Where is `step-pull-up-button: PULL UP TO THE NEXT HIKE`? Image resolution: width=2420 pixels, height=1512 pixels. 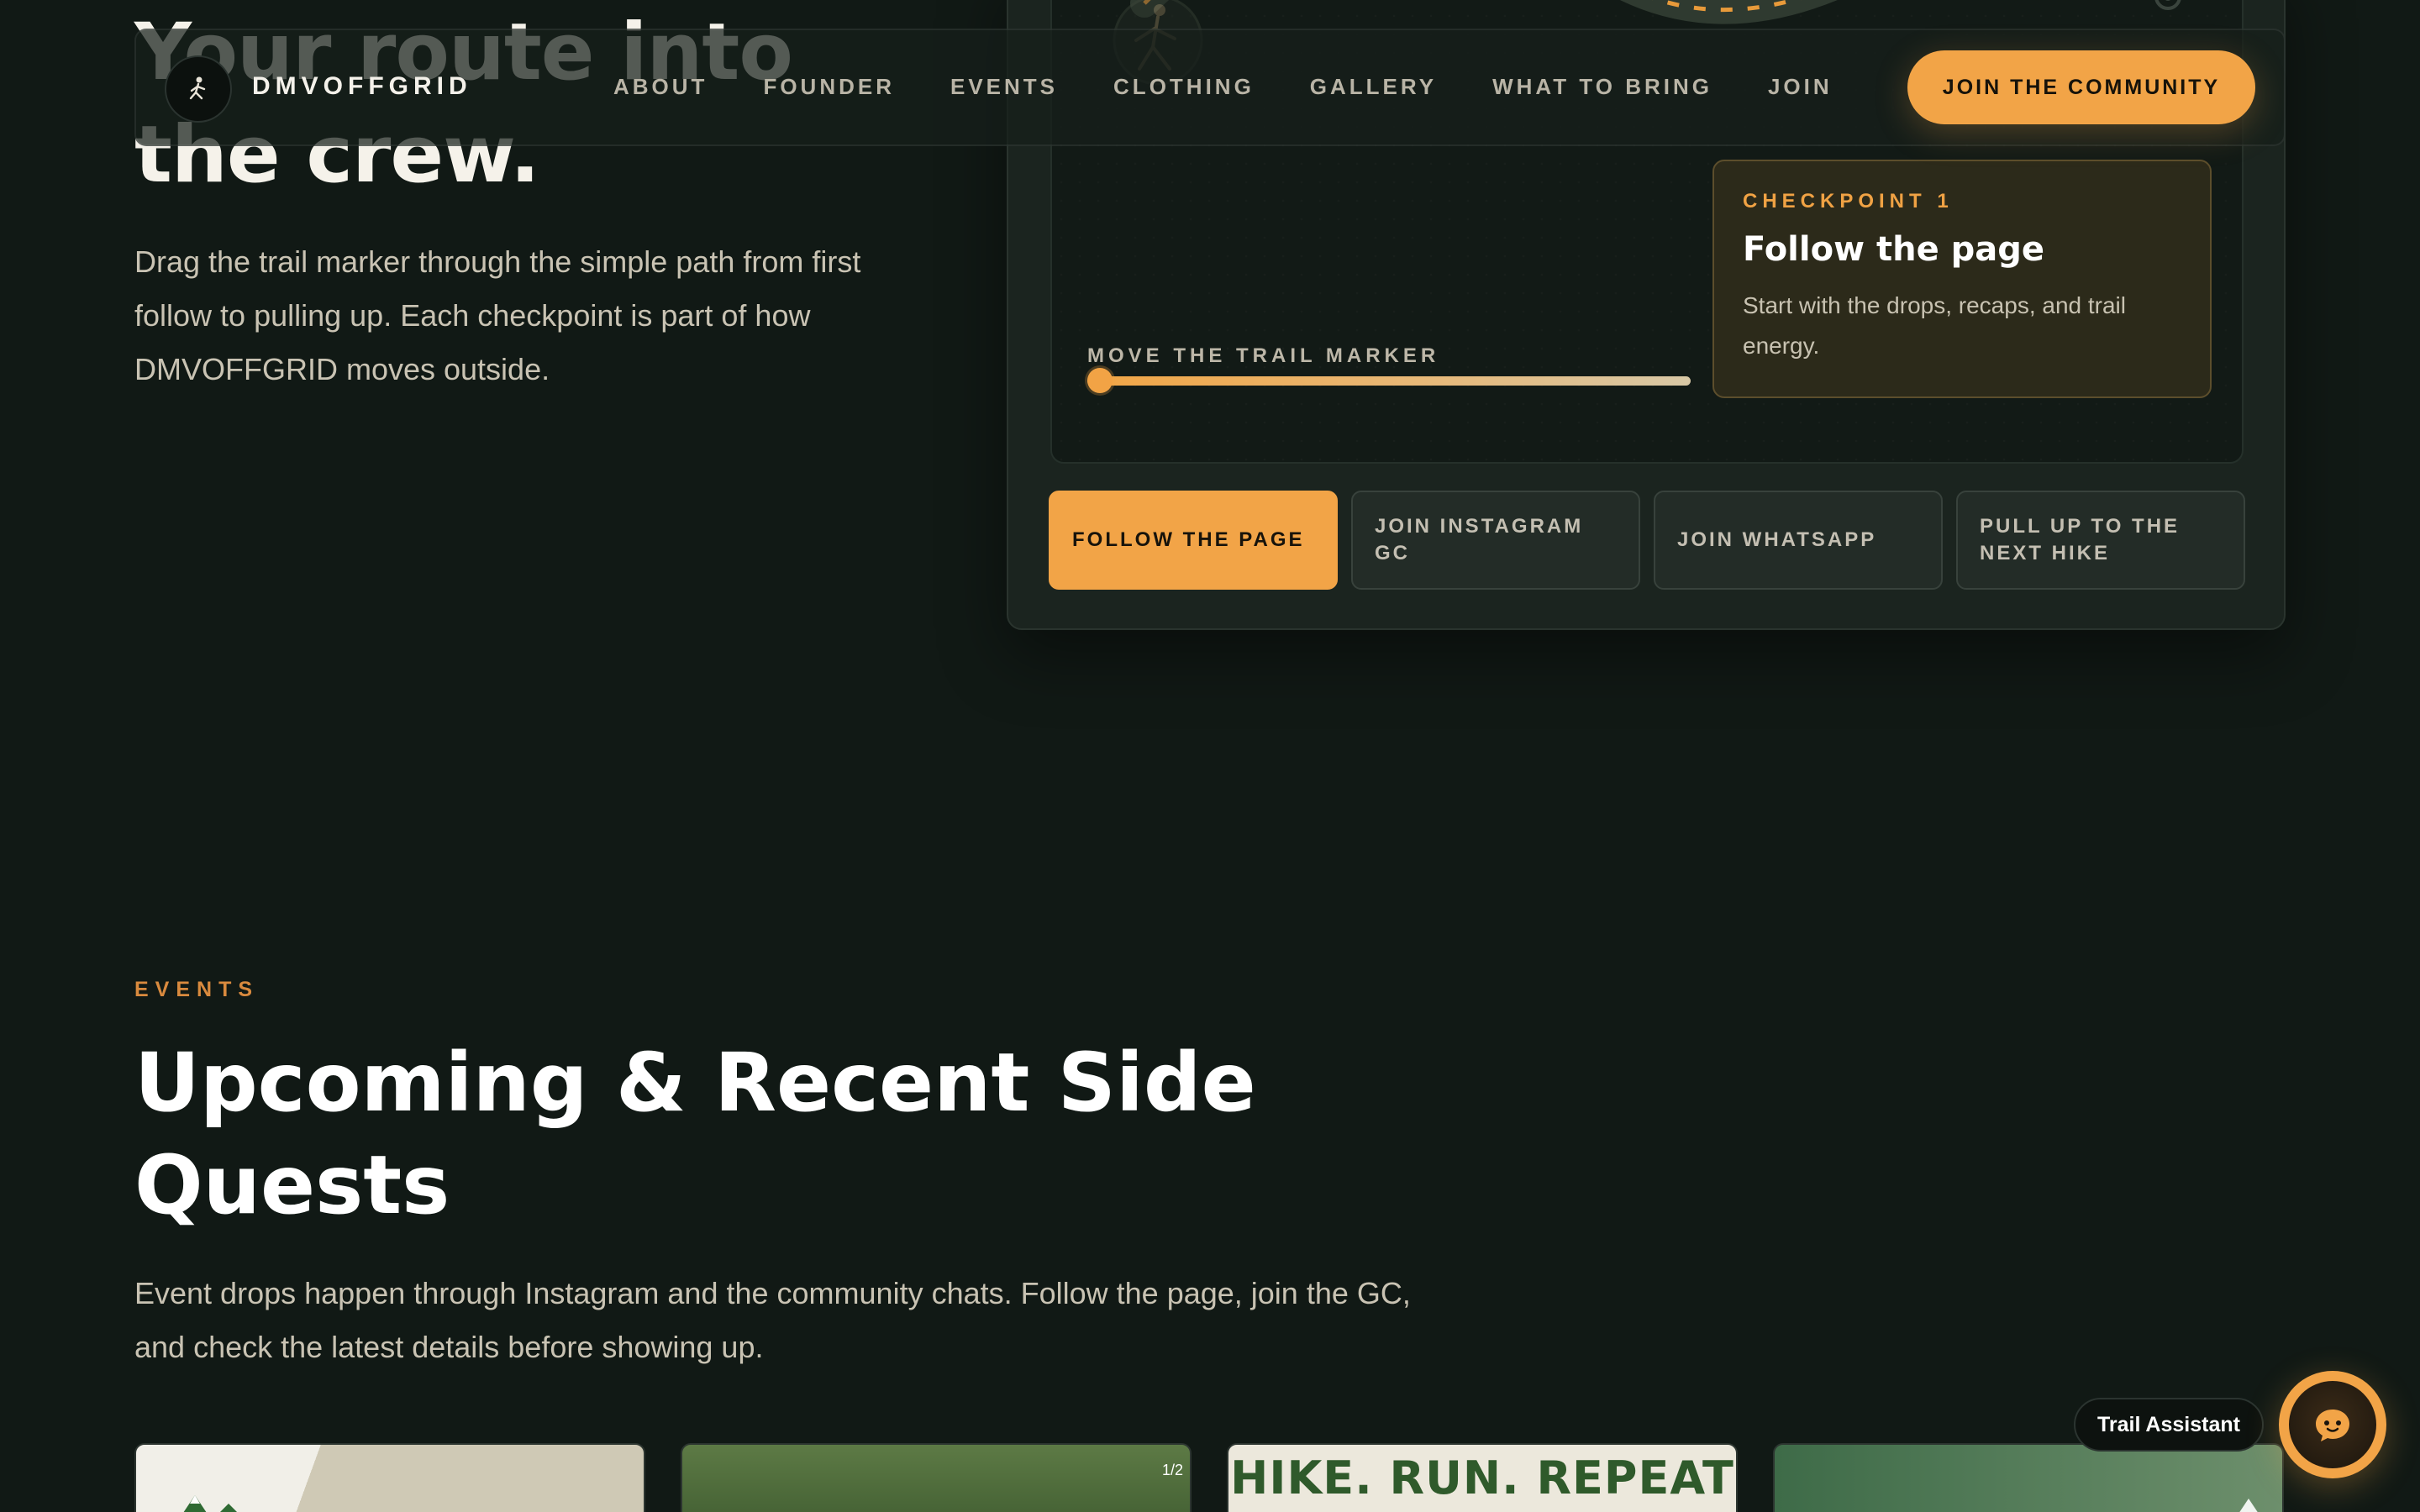
step-pull-up-button: PULL UP TO THE NEXT HIKE is located at coordinates (2100, 540).